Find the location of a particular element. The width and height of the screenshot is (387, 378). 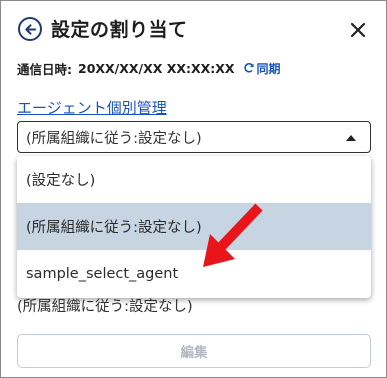

sync-button: 同期 is located at coordinates (262, 68).